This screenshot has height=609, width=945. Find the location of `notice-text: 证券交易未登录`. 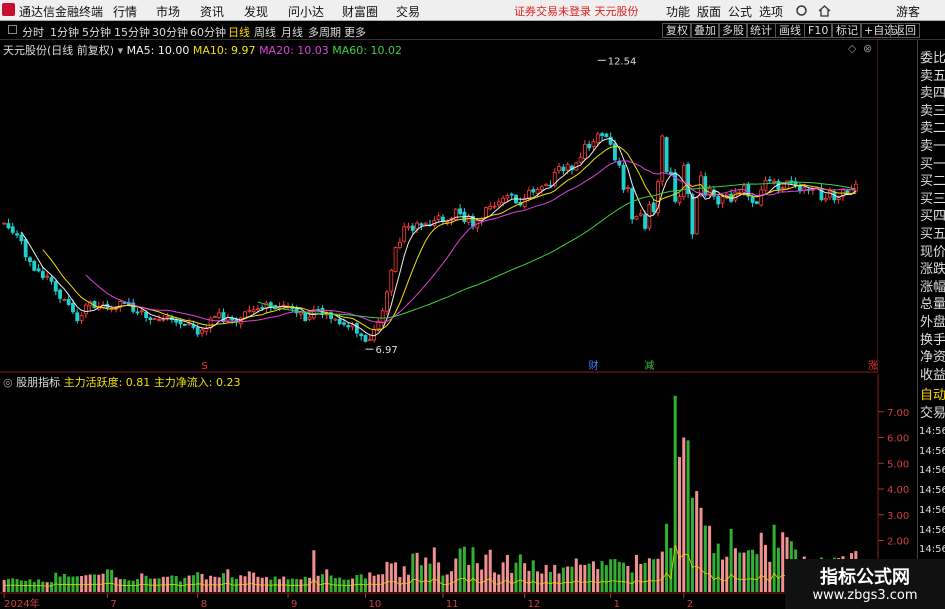

notice-text: 证券交易未登录 is located at coordinates (552, 11).